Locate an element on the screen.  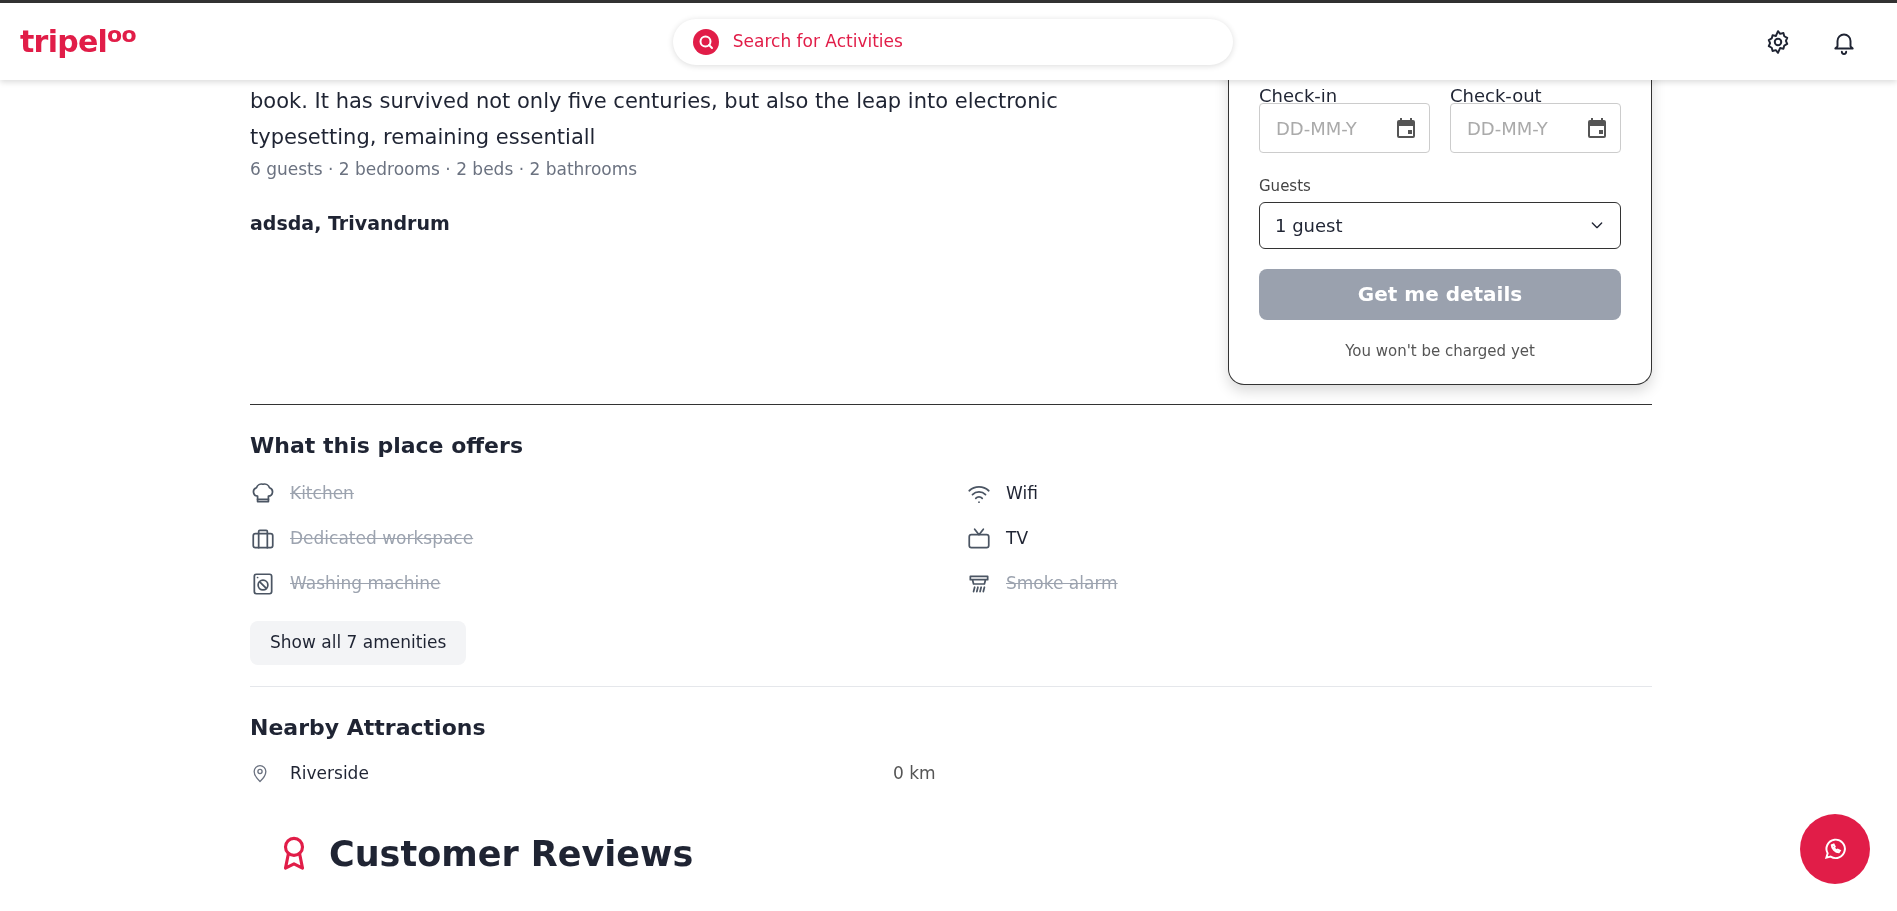
show-all-amenities-button: Show all 7 amenities is located at coordinates (358, 643).